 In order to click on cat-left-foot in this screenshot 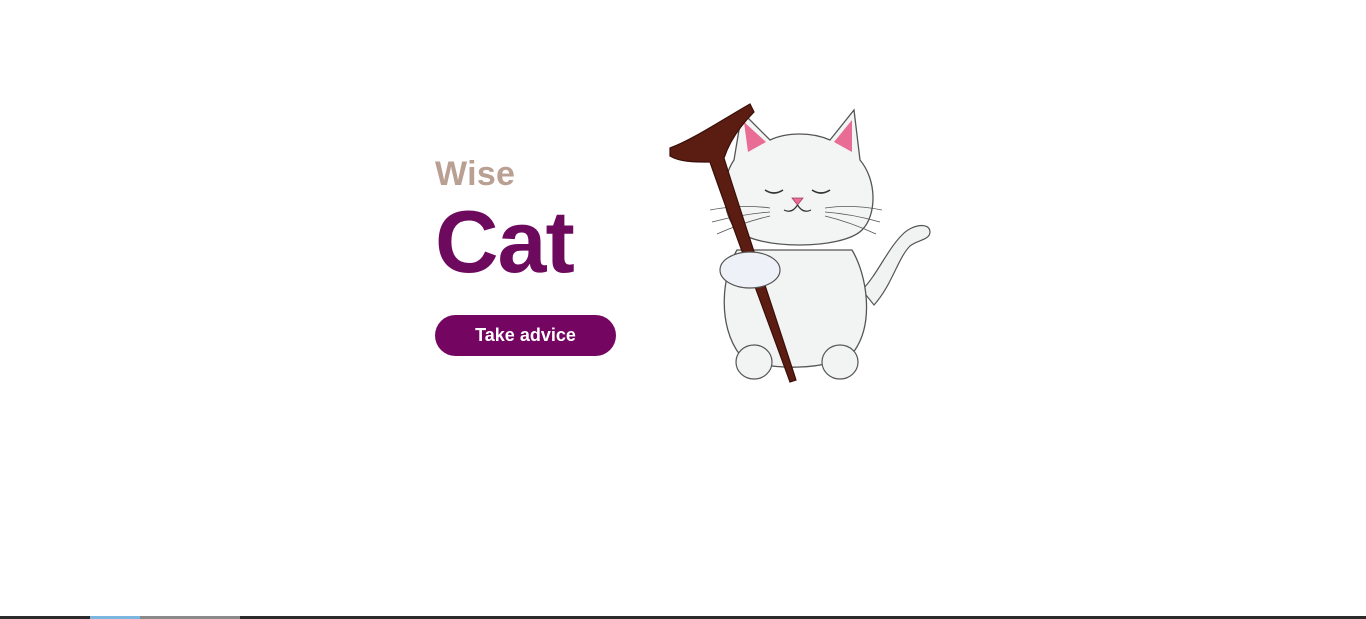, I will do `click(754, 362)`.